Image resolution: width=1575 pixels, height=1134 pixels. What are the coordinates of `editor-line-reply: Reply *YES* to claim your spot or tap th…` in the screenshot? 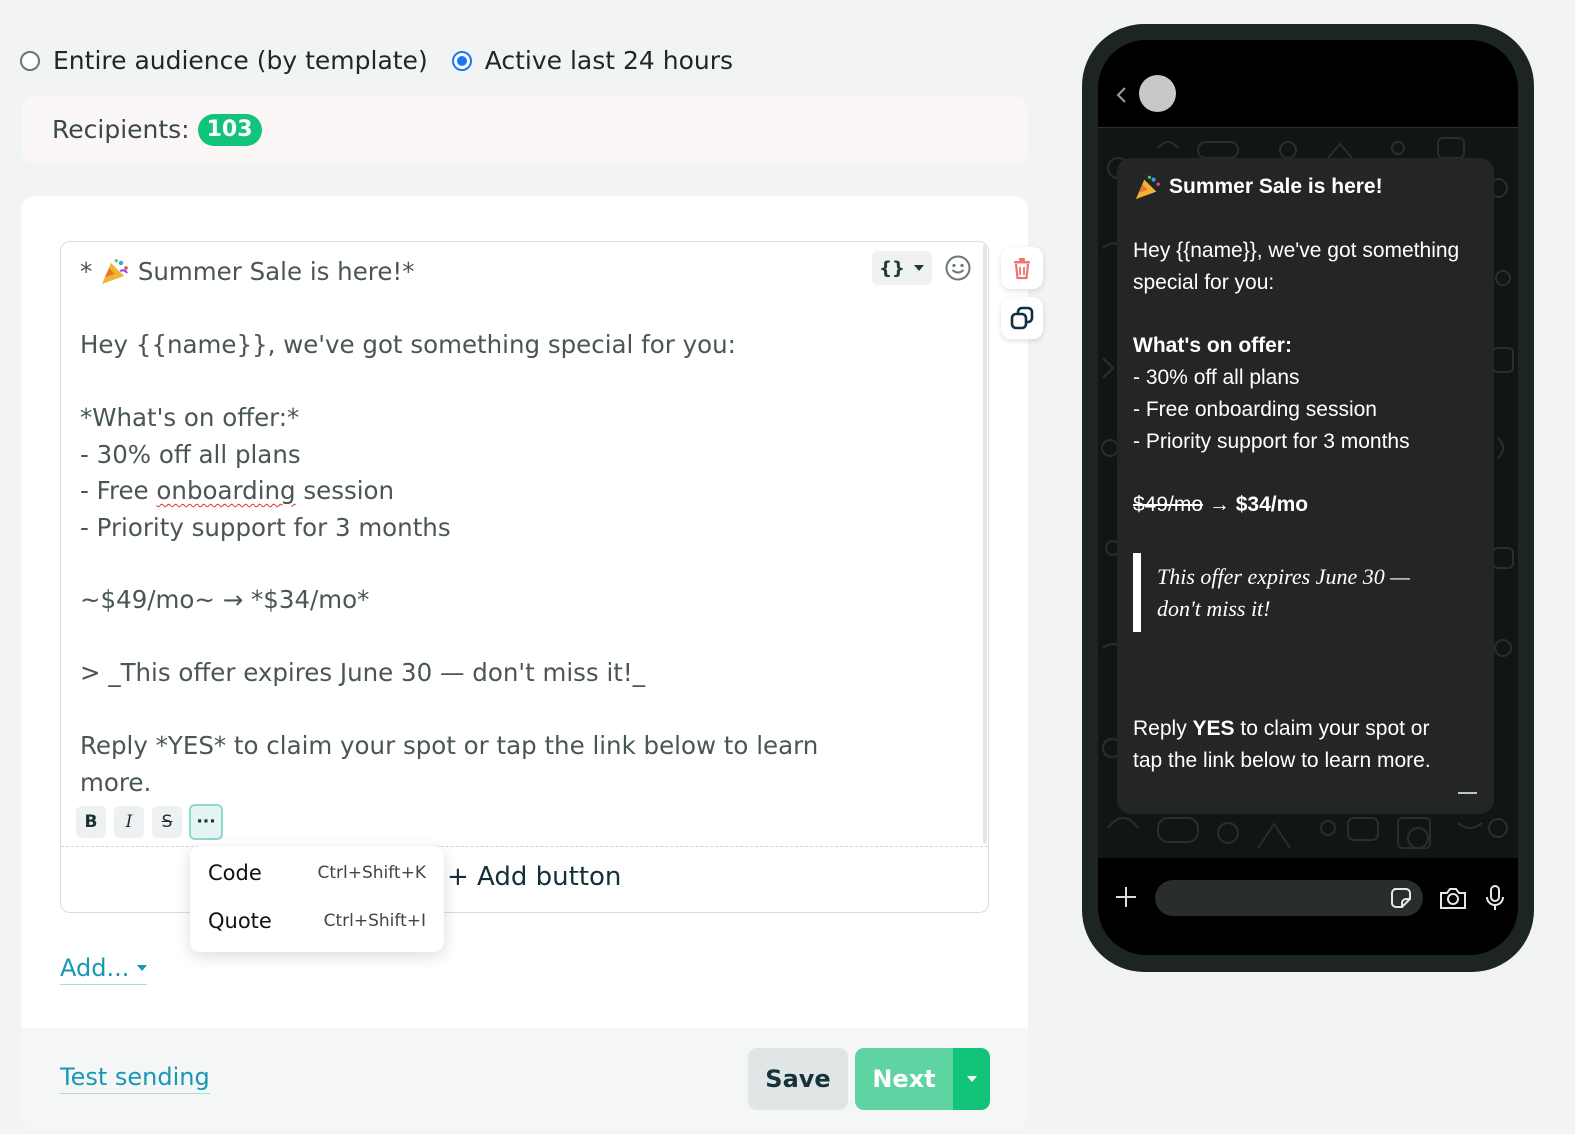 It's located at (449, 745).